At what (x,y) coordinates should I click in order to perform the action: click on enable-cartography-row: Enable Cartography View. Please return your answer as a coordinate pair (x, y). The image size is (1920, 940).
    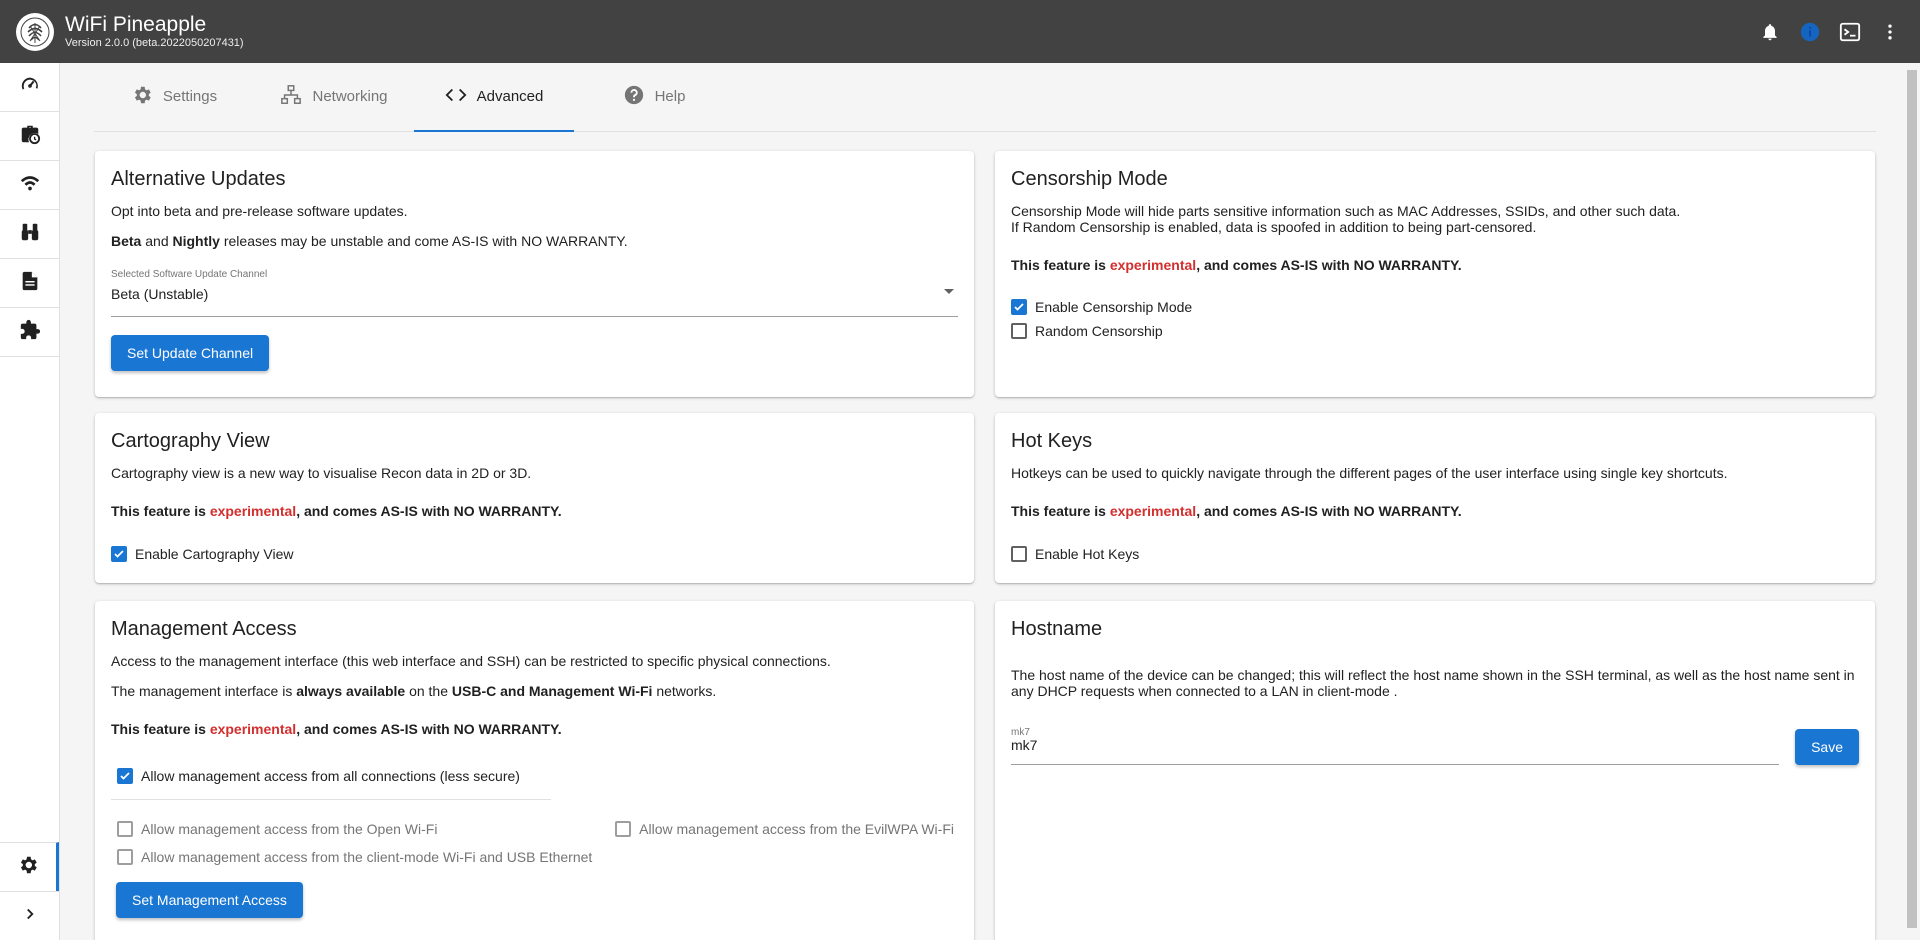
    Looking at the image, I should click on (534, 554).